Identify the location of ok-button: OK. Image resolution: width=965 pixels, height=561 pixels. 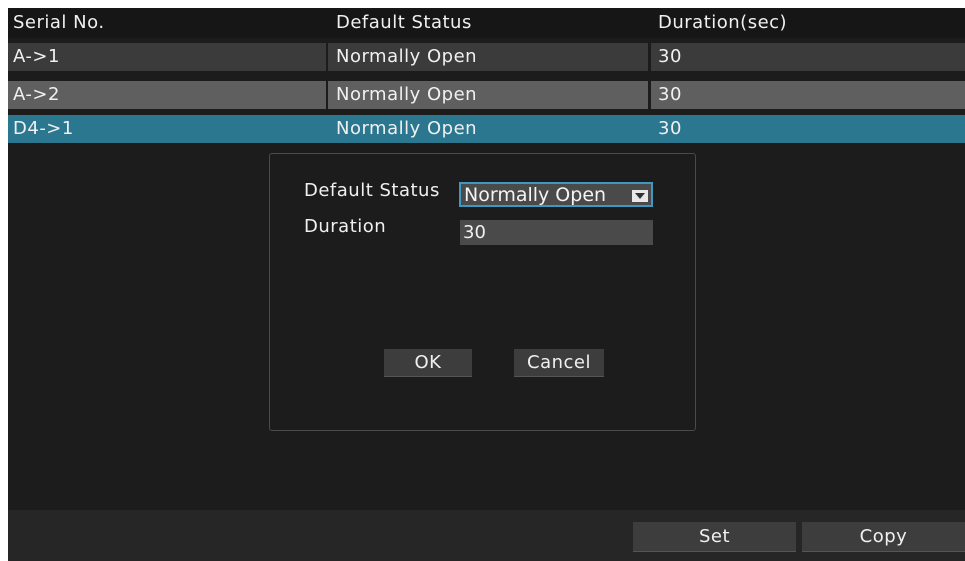
(428, 363).